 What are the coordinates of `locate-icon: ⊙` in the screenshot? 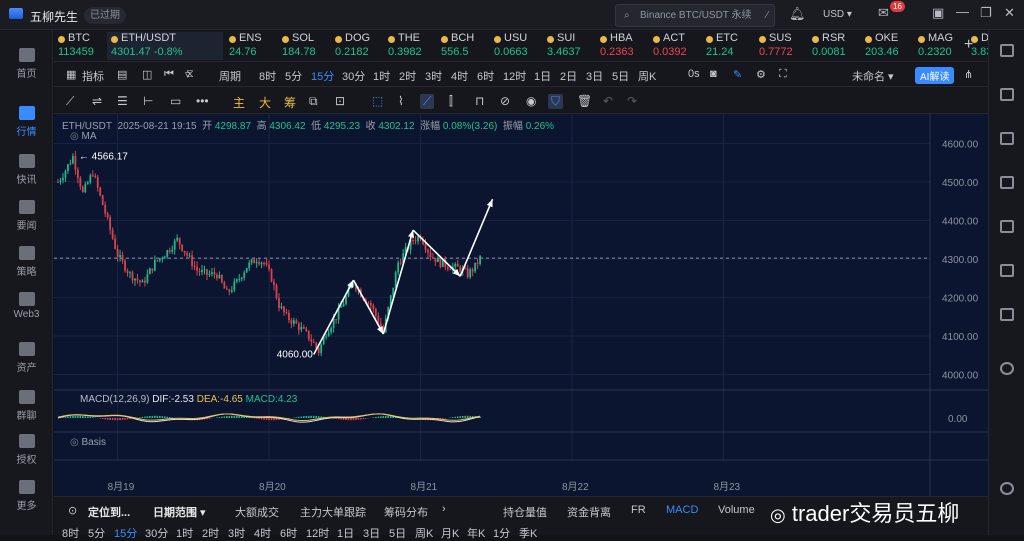 It's located at (72, 510).